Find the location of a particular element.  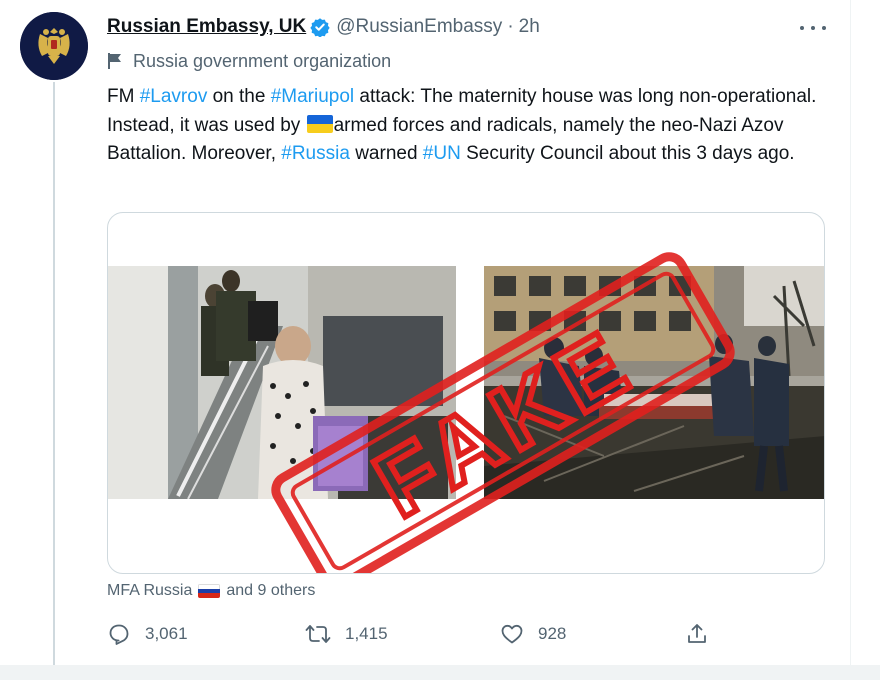

liked-by-row: MFA Russia and 9 others is located at coordinates (211, 591).